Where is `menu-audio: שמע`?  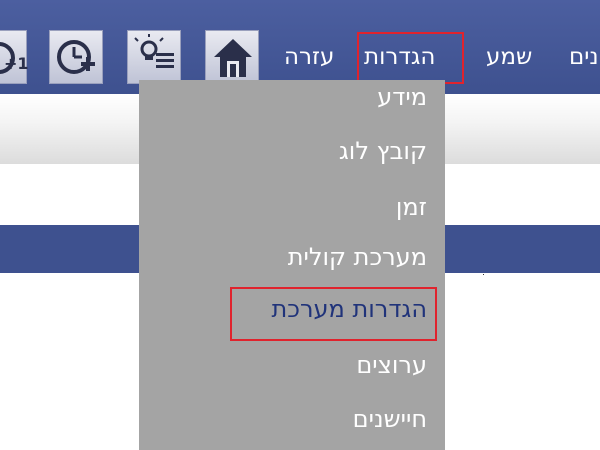 menu-audio: שמע is located at coordinates (509, 57).